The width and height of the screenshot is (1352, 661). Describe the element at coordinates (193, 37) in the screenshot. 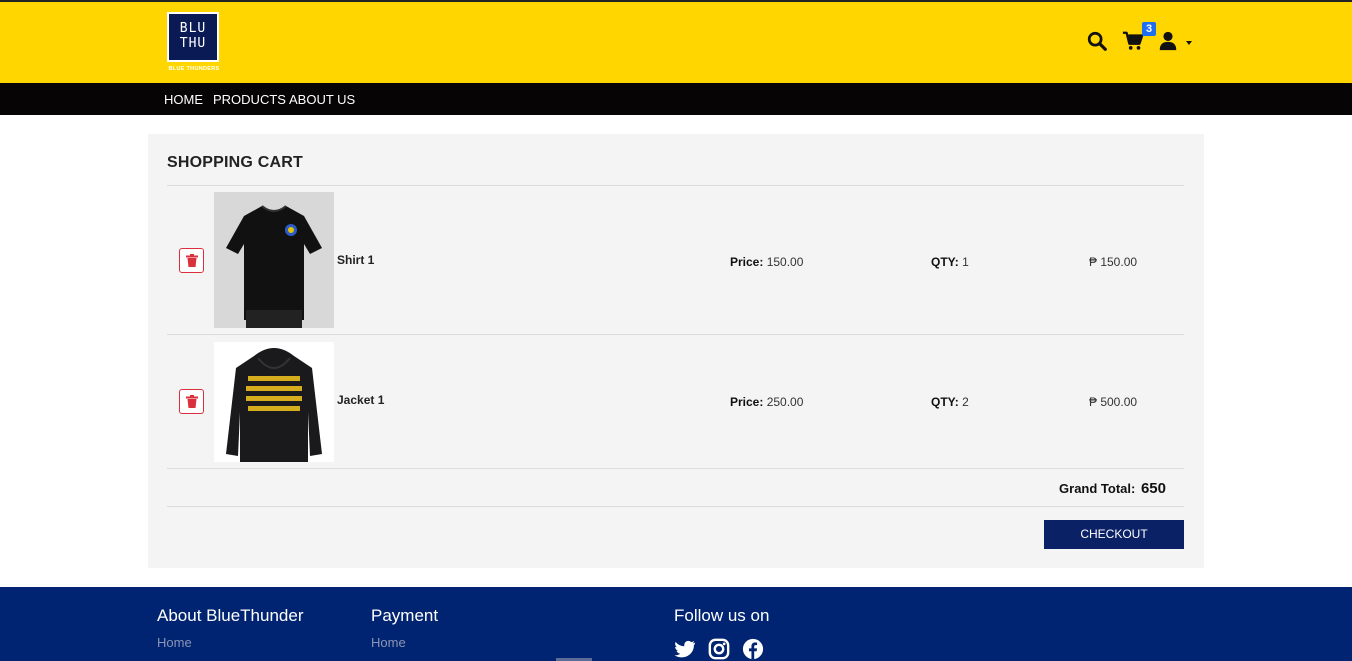

I see `logo-mark: BLU THU` at that location.